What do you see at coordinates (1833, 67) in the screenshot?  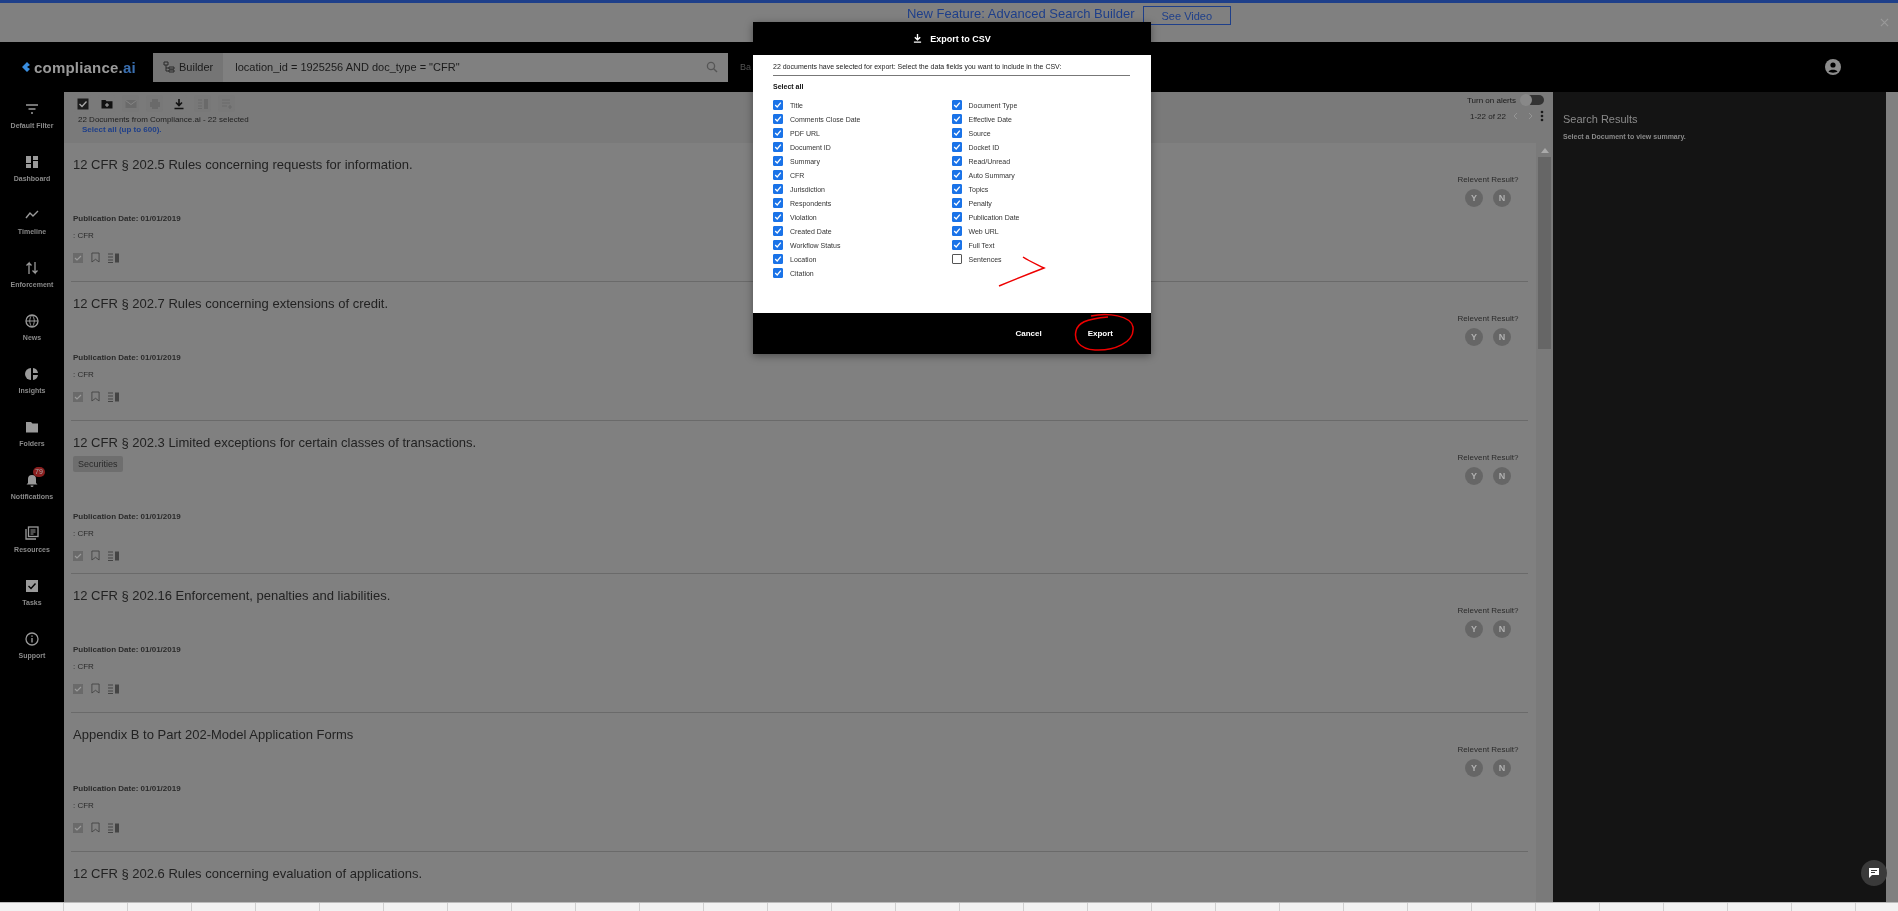 I see `account-icon` at bounding box center [1833, 67].